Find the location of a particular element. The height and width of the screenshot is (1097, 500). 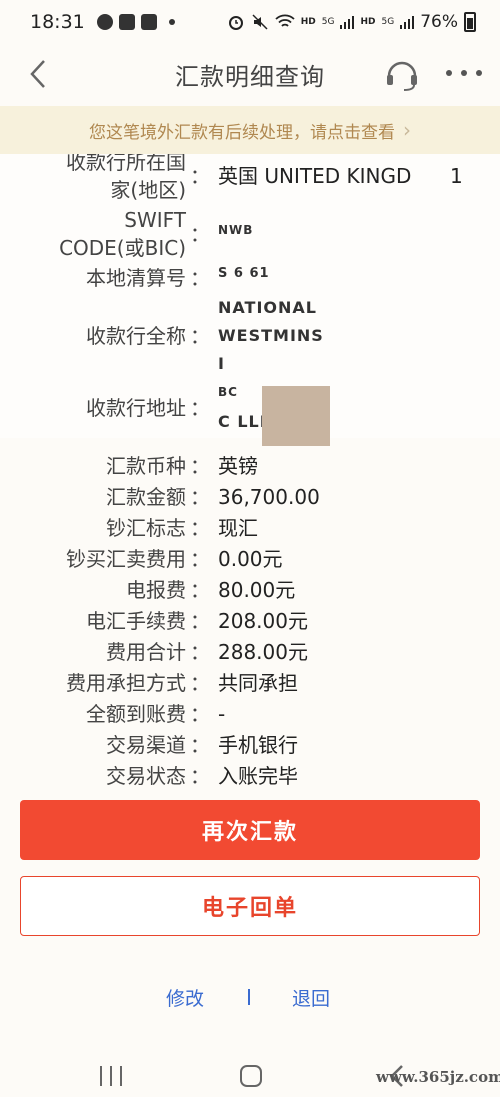

signal-label-1: 5G is located at coordinates (328, 22).